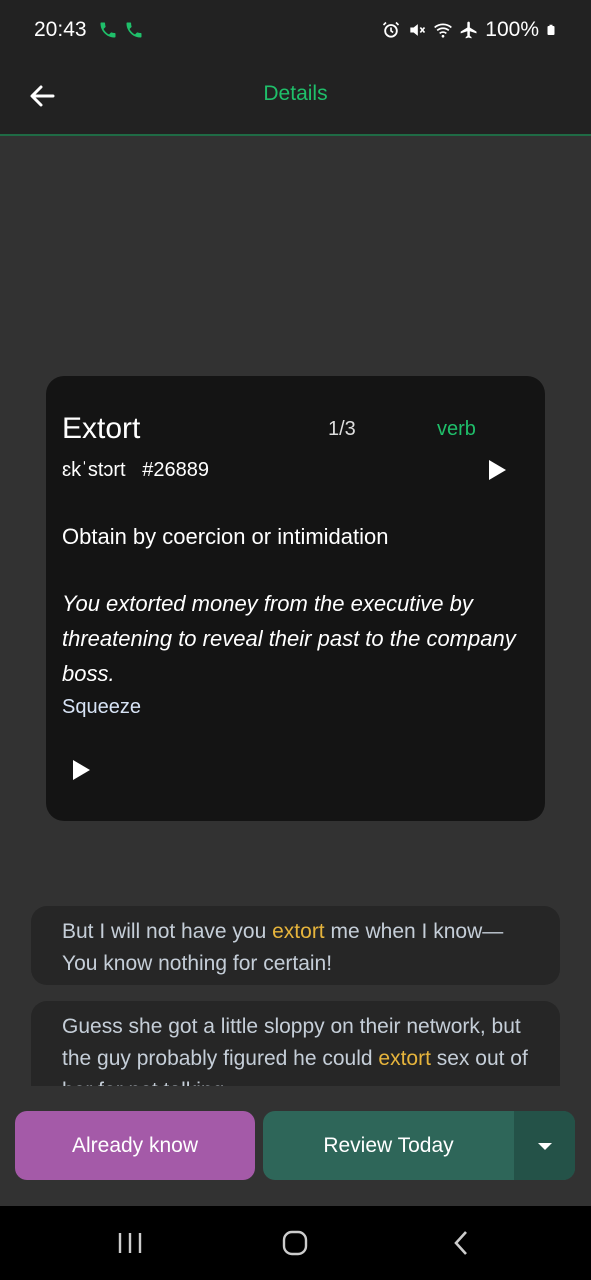  I want to click on caret-down-icon, so click(544, 1146).